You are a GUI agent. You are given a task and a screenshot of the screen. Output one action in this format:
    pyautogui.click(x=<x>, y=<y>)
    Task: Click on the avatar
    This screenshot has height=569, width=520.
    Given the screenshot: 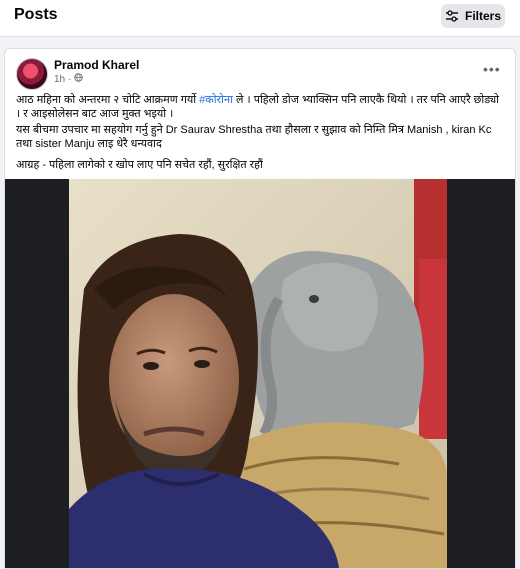 What is the action you would take?
    pyautogui.click(x=32, y=74)
    